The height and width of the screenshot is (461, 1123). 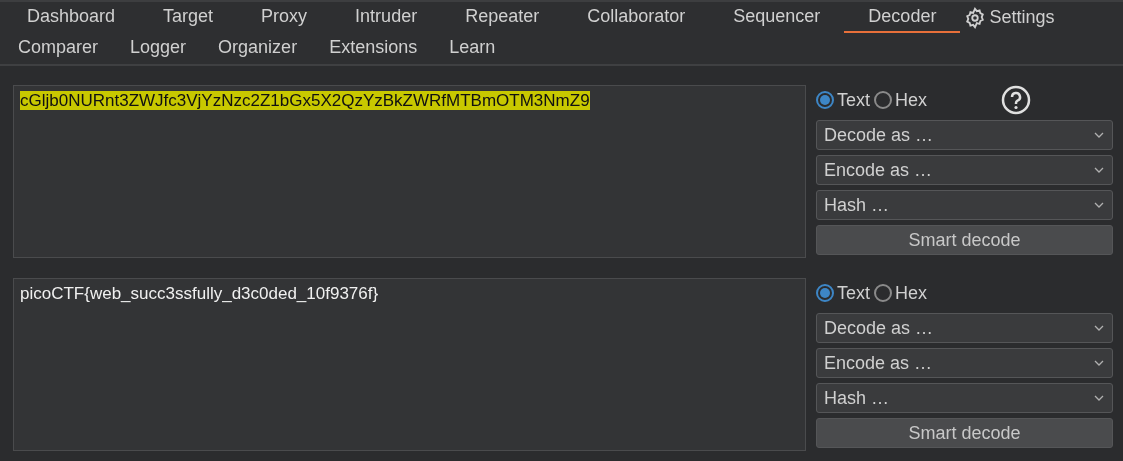 What do you see at coordinates (284, 17) in the screenshot?
I see `nav-tab: Proxy` at bounding box center [284, 17].